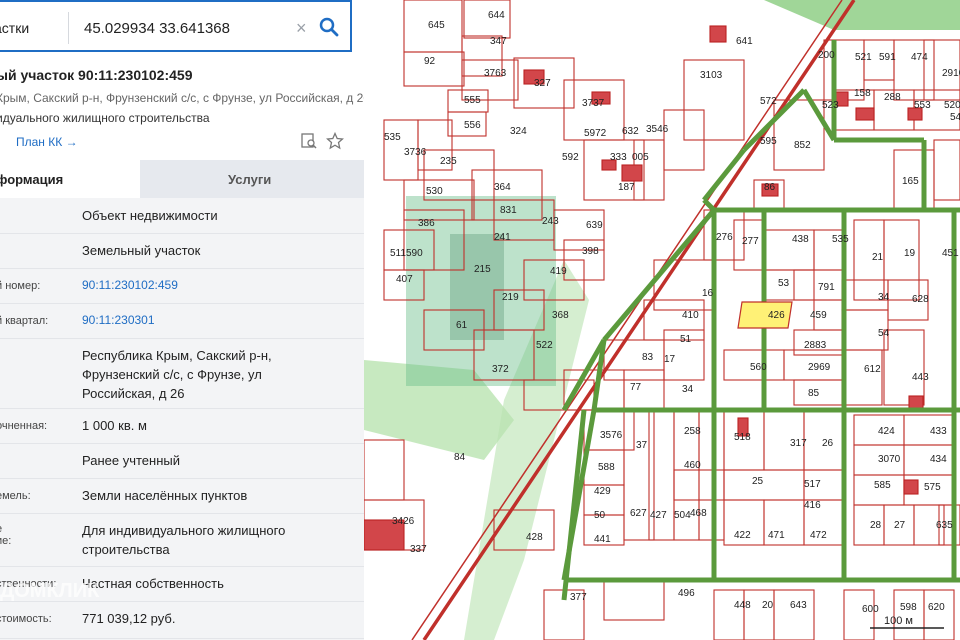 This screenshot has width=960, height=640. I want to click on parcel-number-label: 545, so click(955, 117).